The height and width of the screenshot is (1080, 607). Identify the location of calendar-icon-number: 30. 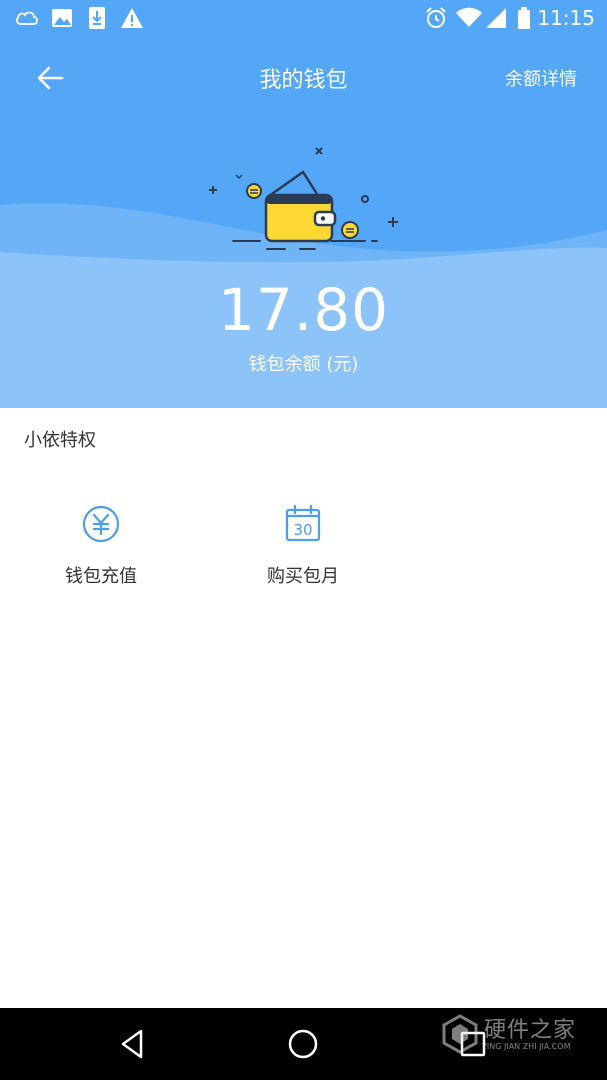
(302, 530).